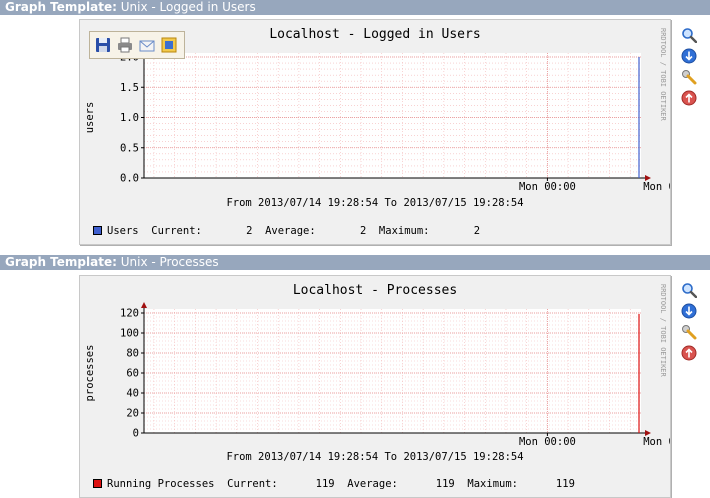  What do you see at coordinates (129, 118) in the screenshot?
I see `y-tick-label: 1.0` at bounding box center [129, 118].